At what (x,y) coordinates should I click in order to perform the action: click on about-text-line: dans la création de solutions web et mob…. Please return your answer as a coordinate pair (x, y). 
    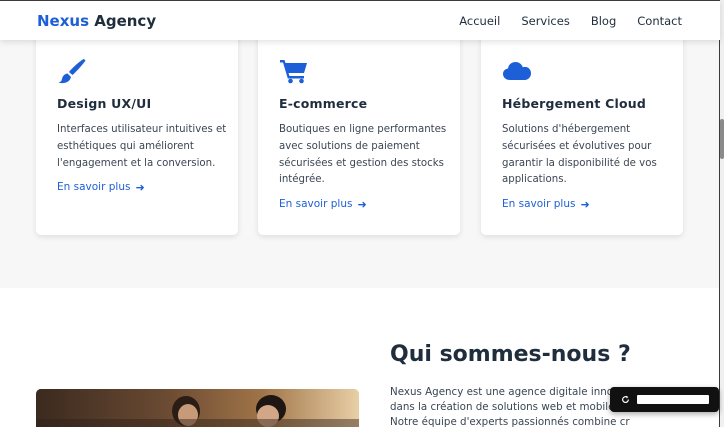
    Looking at the image, I should click on (505, 407).